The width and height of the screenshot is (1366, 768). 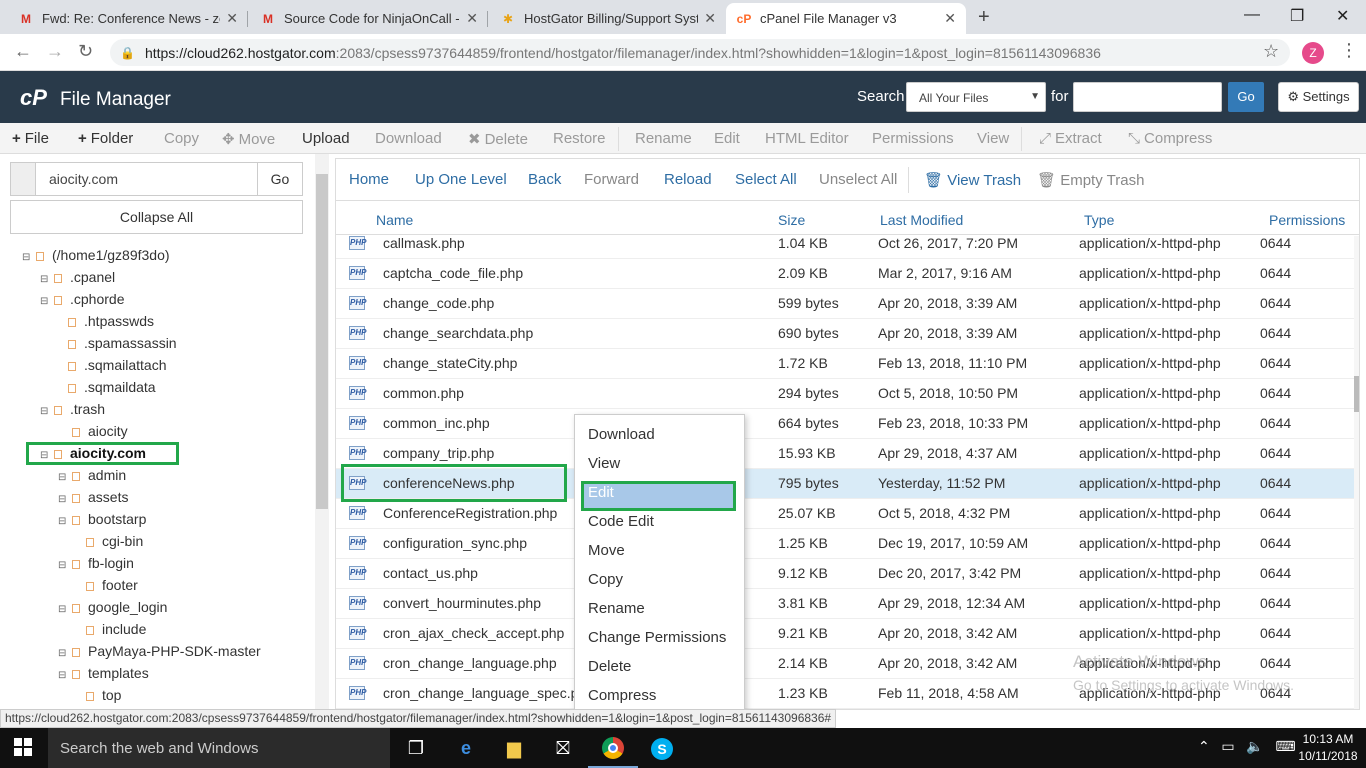 I want to click on menu-item-change-permissions: Change Permissions, so click(x=657, y=637).